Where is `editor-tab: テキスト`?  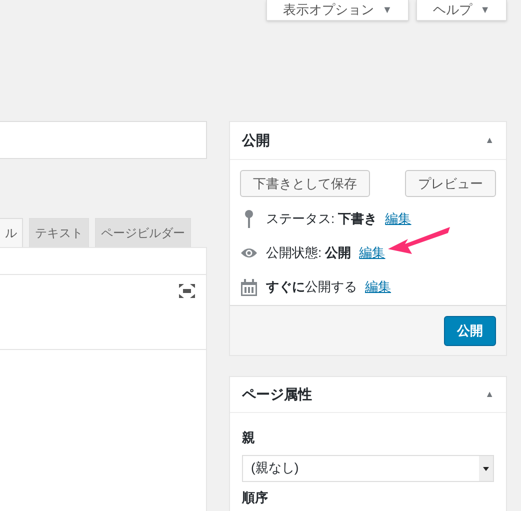 editor-tab: テキスト is located at coordinates (59, 232).